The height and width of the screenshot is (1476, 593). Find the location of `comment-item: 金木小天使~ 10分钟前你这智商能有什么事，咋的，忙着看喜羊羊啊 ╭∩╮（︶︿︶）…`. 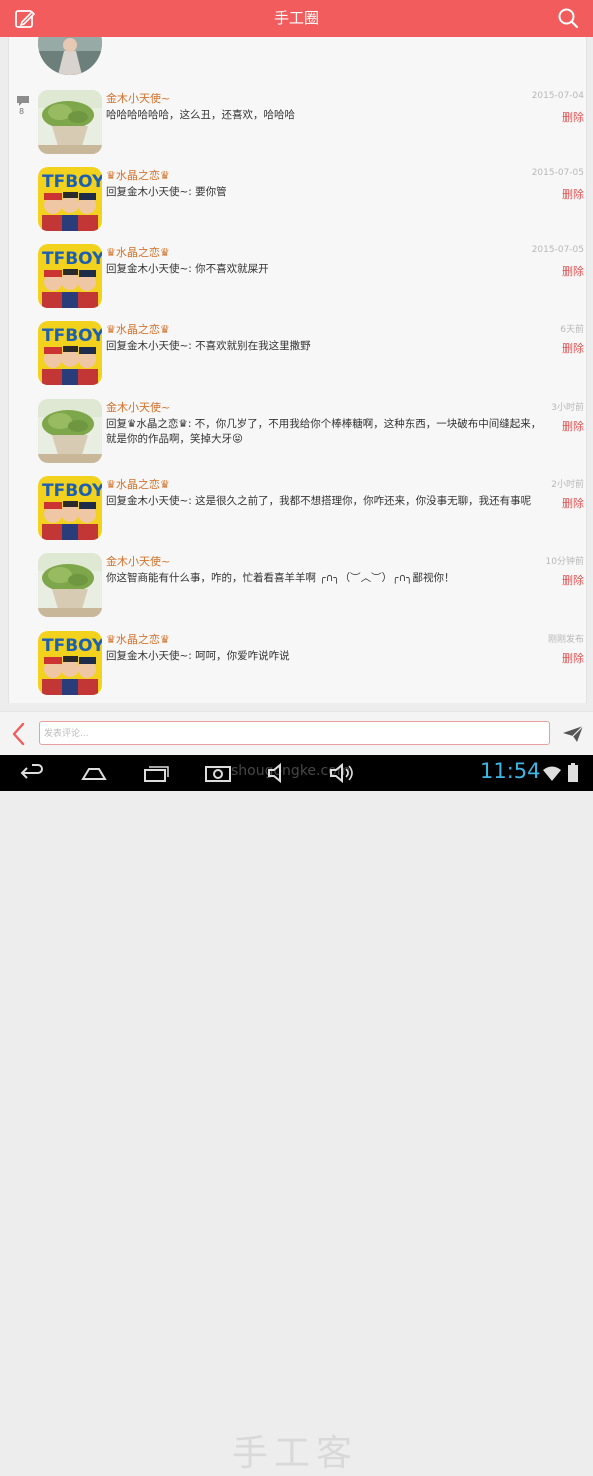

comment-item: 金木小天使~ 10分钟前你这智商能有什么事，咋的，忙着看喜羊羊啊 ╭∩╮（︶︿︶）… is located at coordinates (311, 588).